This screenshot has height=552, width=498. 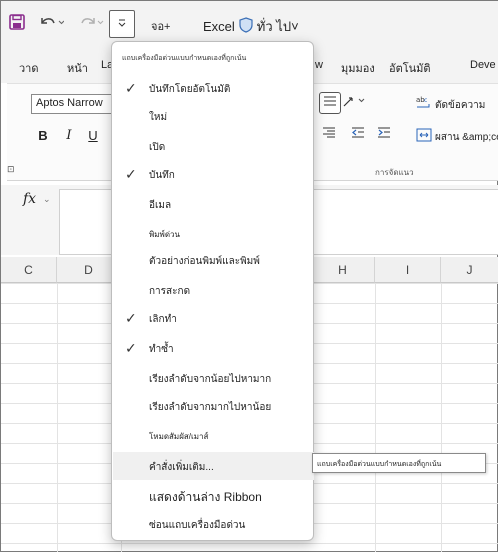 What do you see at coordinates (399, 463) in the screenshot?
I see `tooltip: แถบเครื่องมือด่วนแบบกำหนดเองที่ถูกเน้น` at bounding box center [399, 463].